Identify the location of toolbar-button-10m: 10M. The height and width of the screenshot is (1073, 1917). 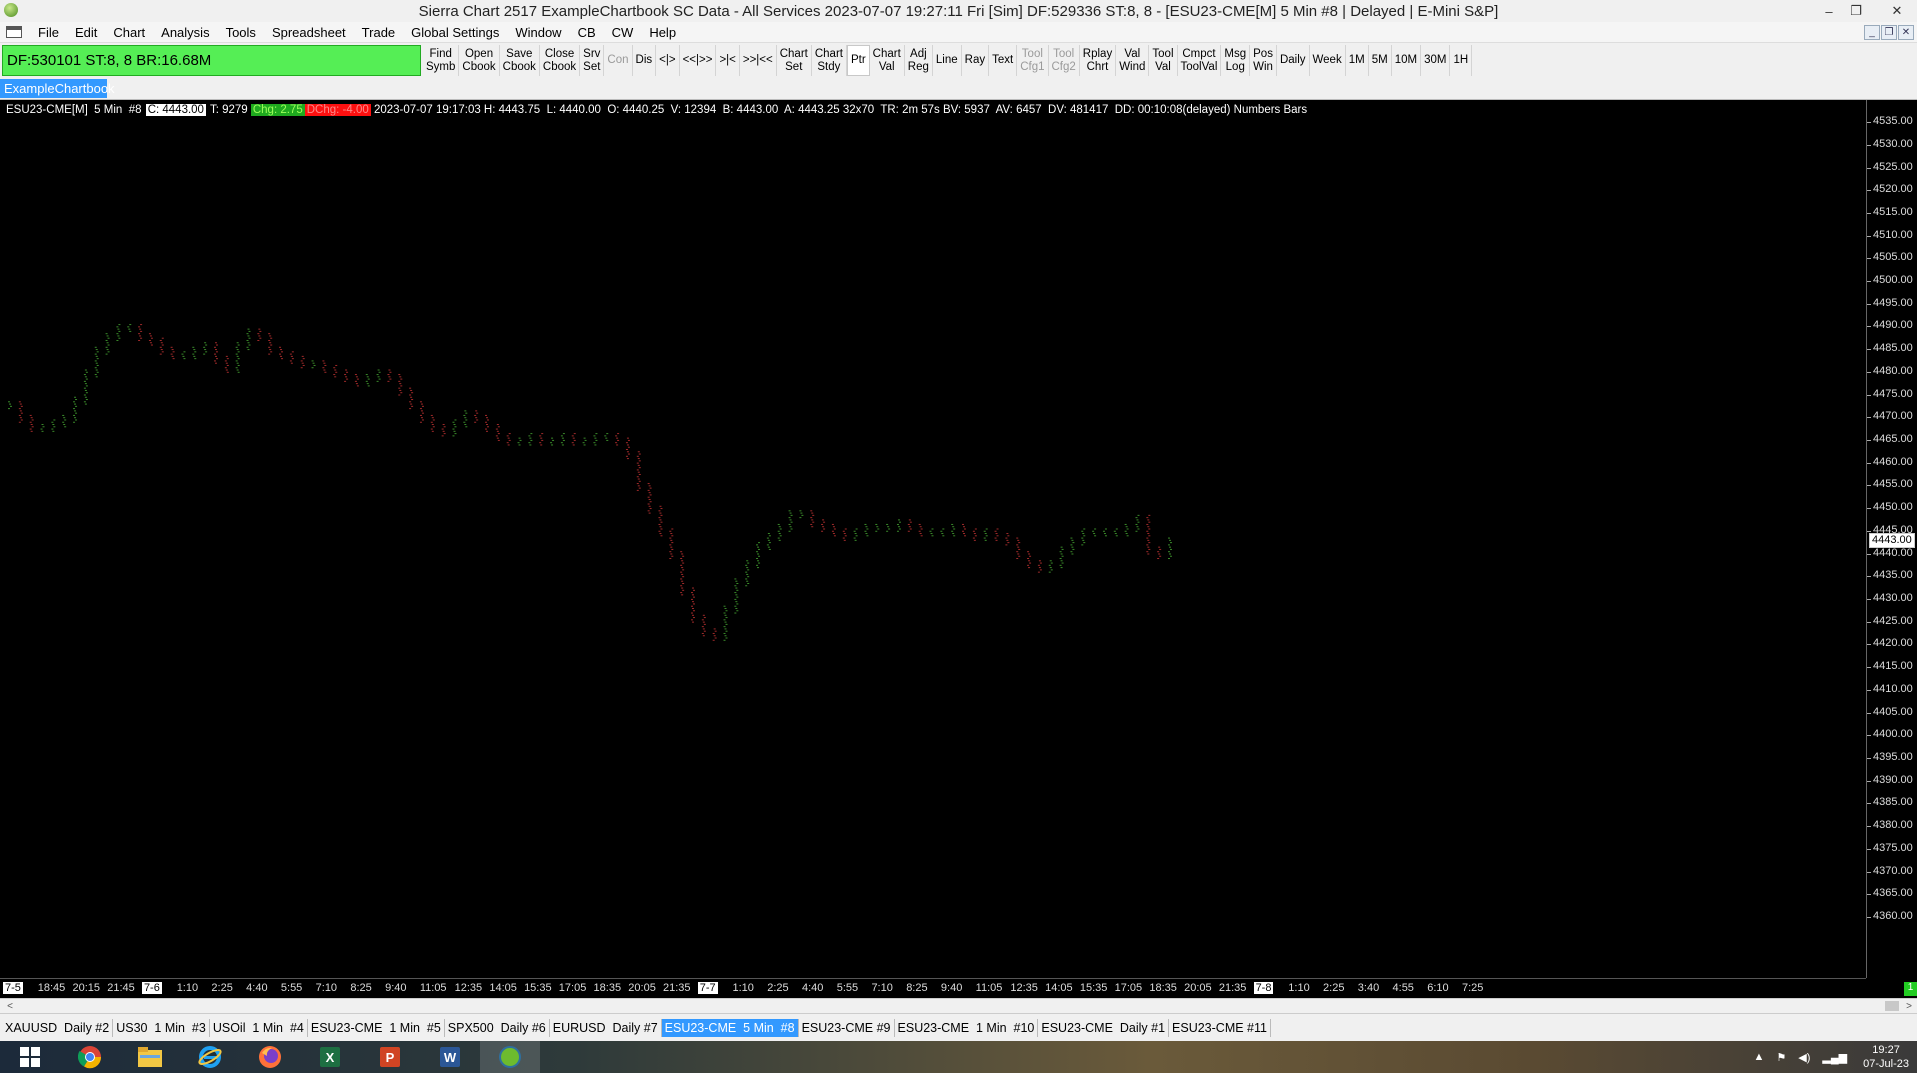
(1407, 60).